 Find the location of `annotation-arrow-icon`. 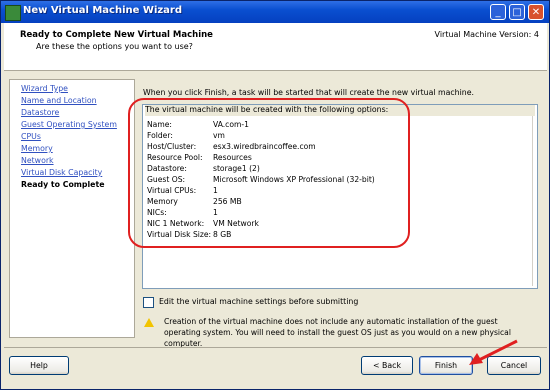

annotation-arrow-icon is located at coordinates (493, 352).